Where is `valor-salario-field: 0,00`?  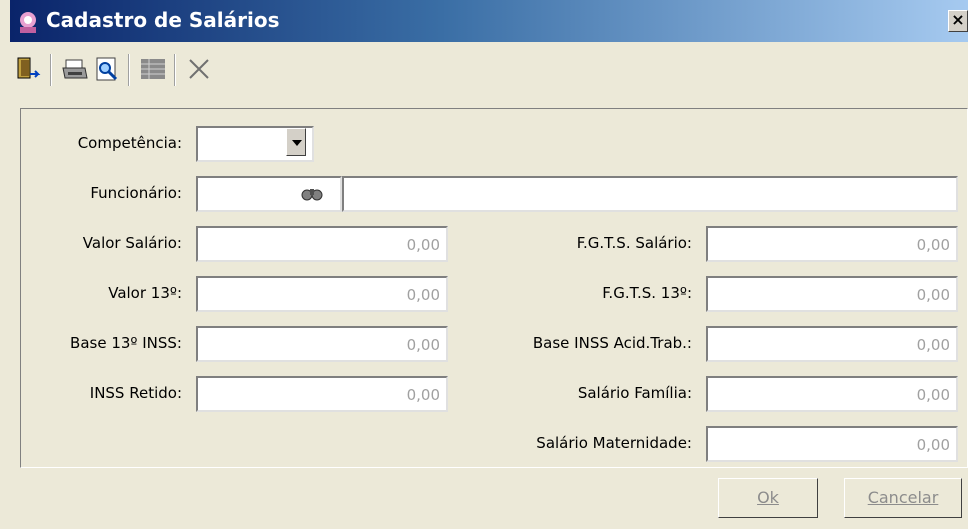
valor-salario-field: 0,00 is located at coordinates (322, 244).